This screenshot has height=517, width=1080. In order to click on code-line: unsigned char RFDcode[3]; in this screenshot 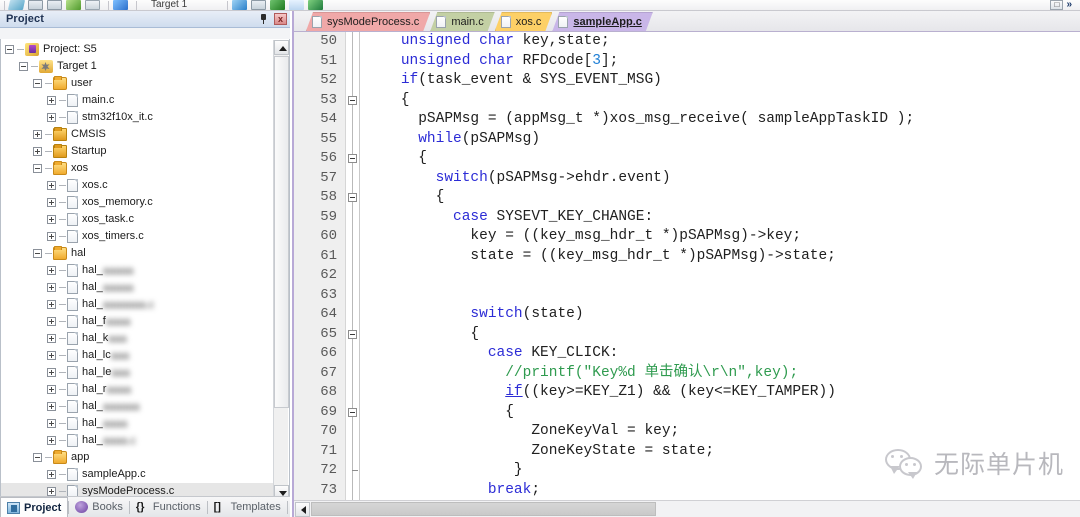, I will do `click(720, 62)`.